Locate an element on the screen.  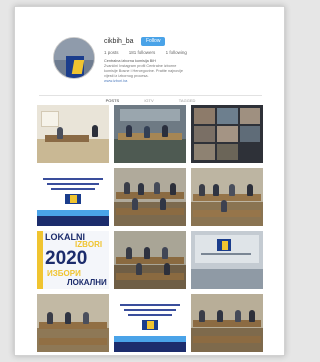
followers-count: 181 followers is located at coordinates (142, 52).